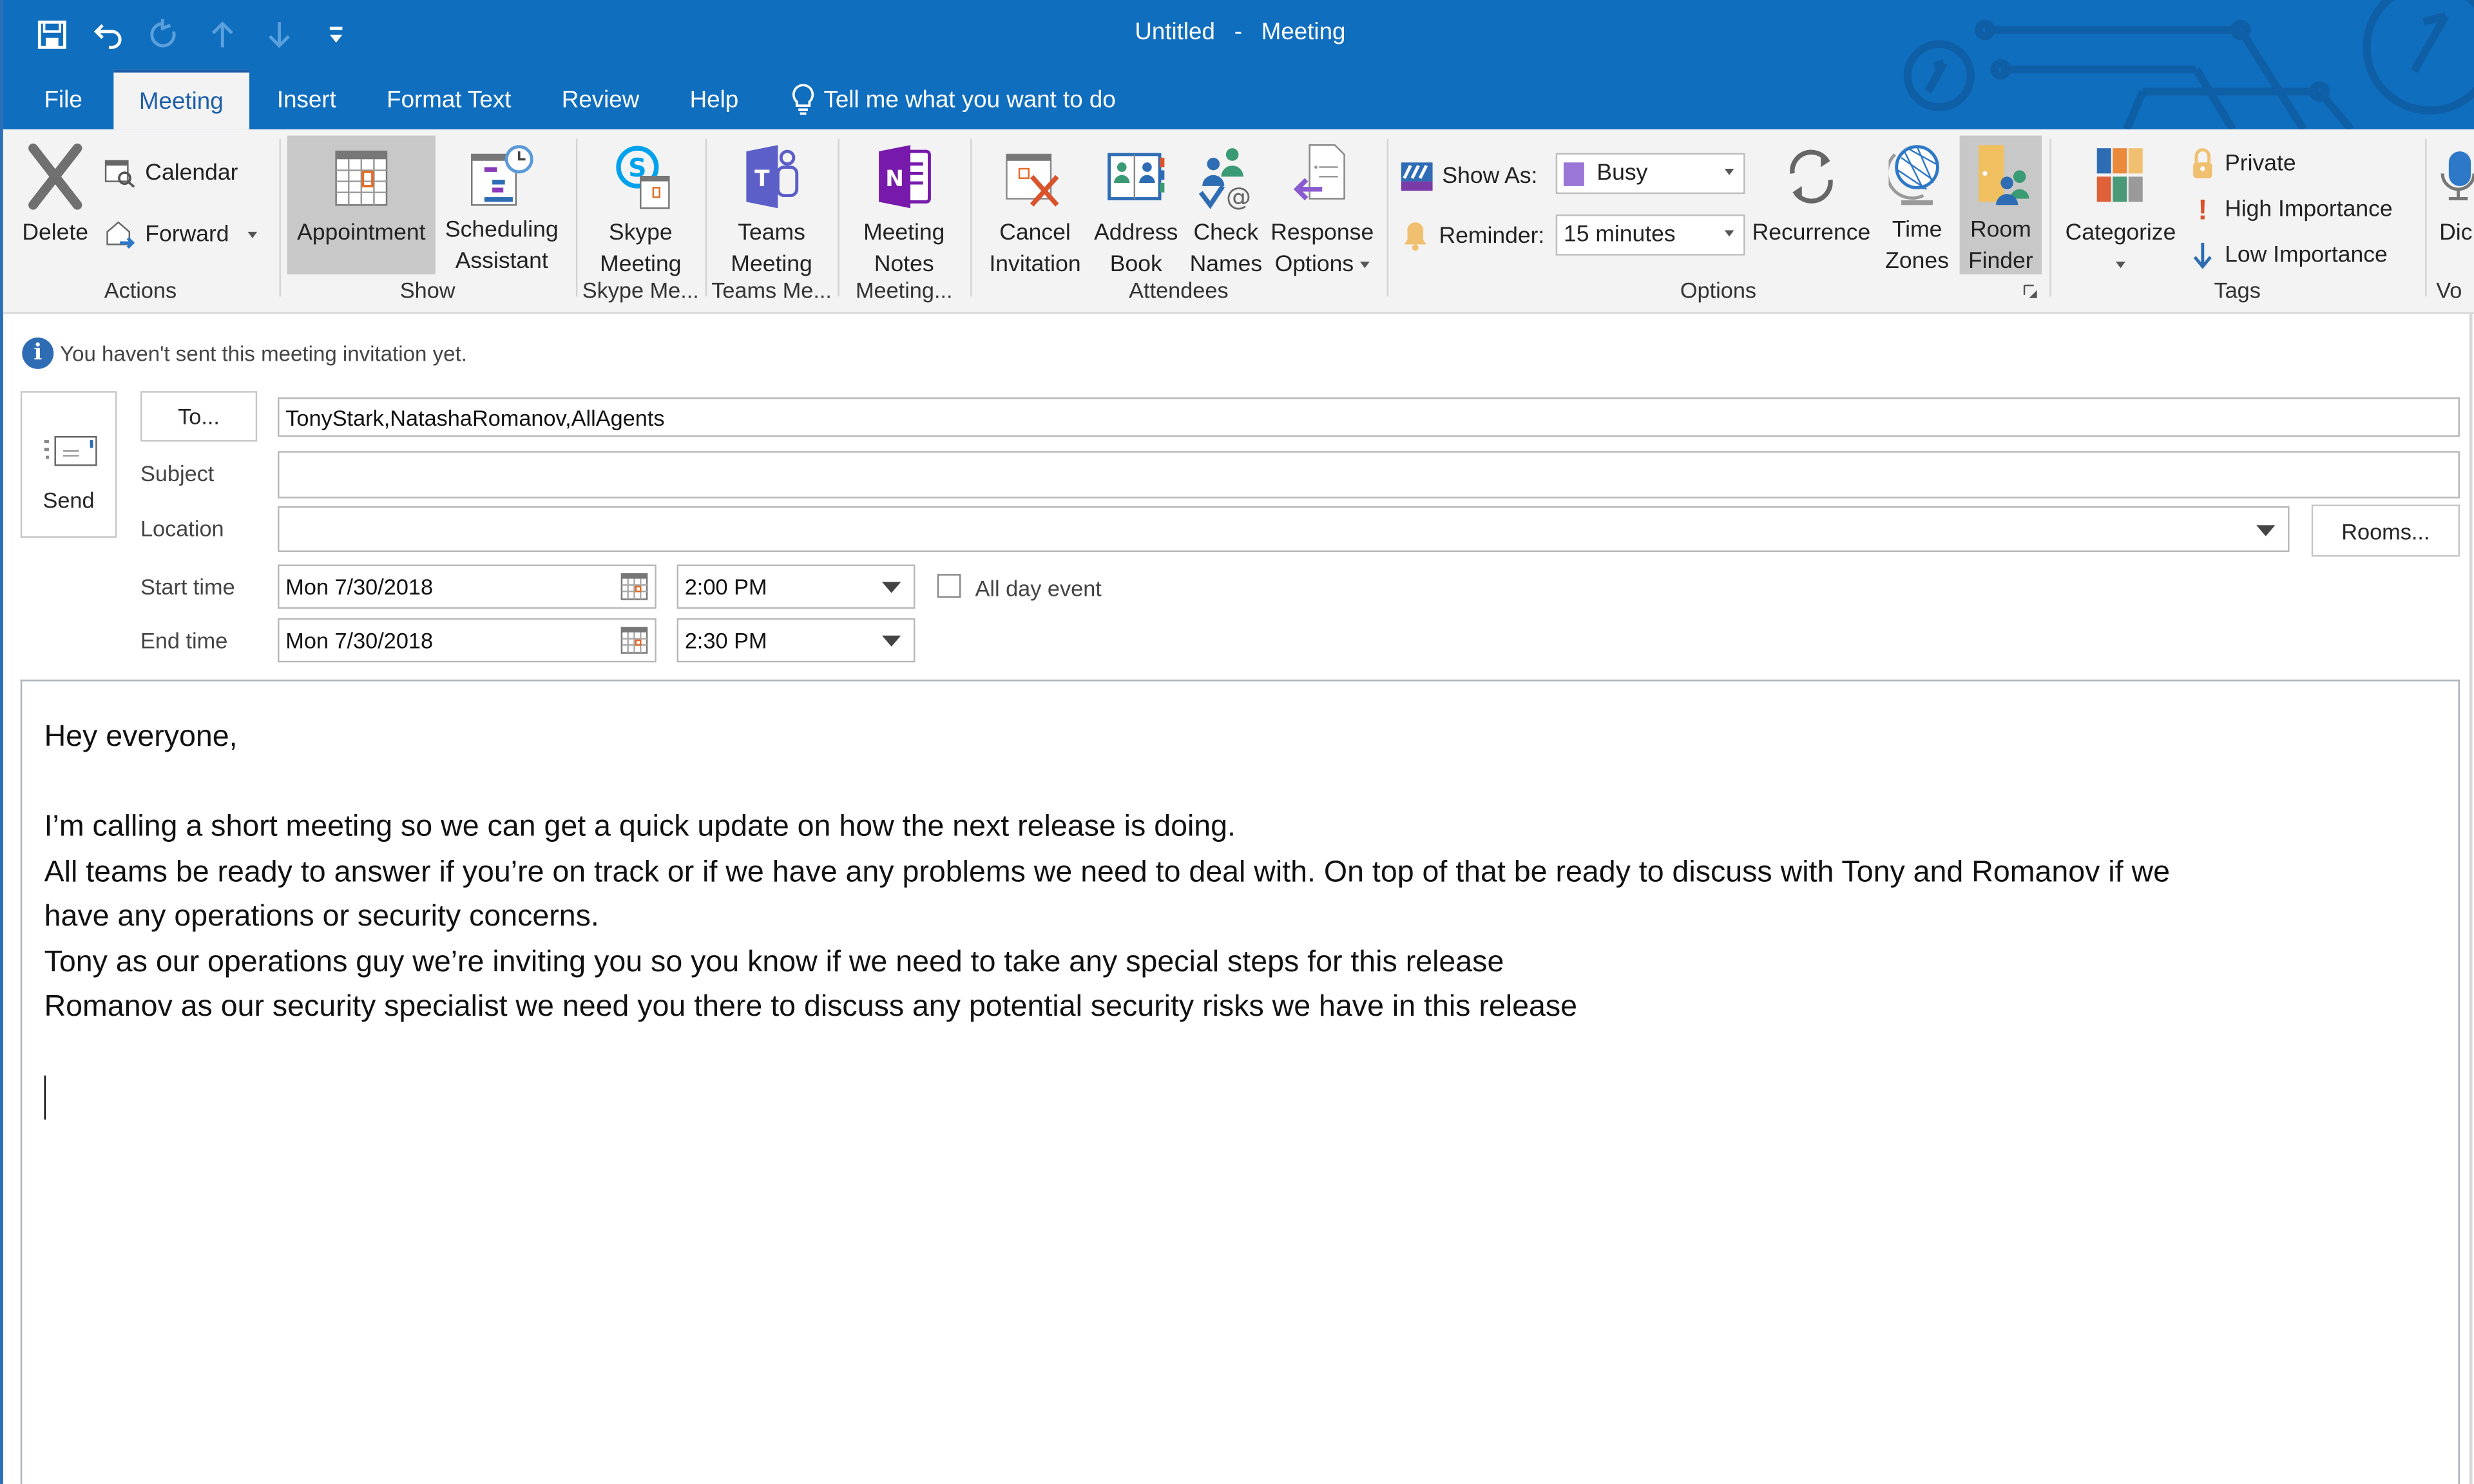 This screenshot has width=2474, height=1484. What do you see at coordinates (2456, 176) in the screenshot?
I see `microphone-icon` at bounding box center [2456, 176].